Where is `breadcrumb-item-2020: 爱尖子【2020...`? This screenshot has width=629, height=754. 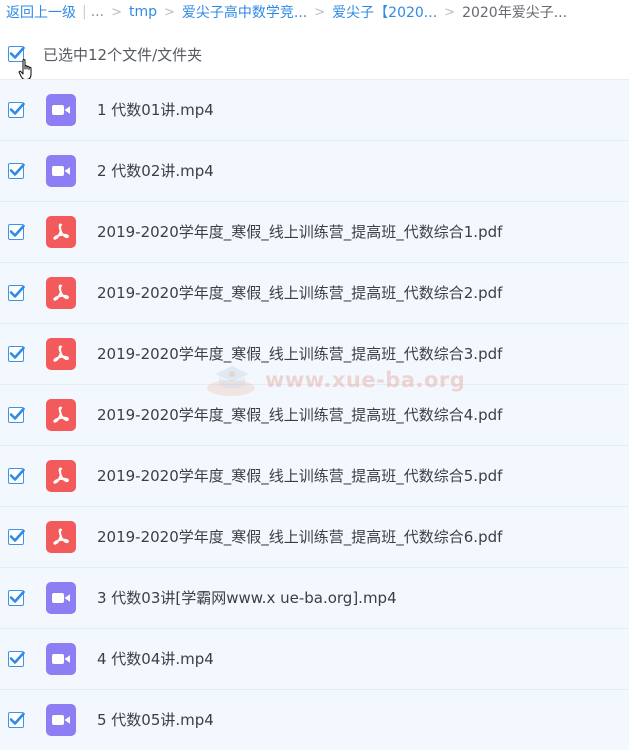 breadcrumb-item-2020: 爱尖子【2020... is located at coordinates (384, 12).